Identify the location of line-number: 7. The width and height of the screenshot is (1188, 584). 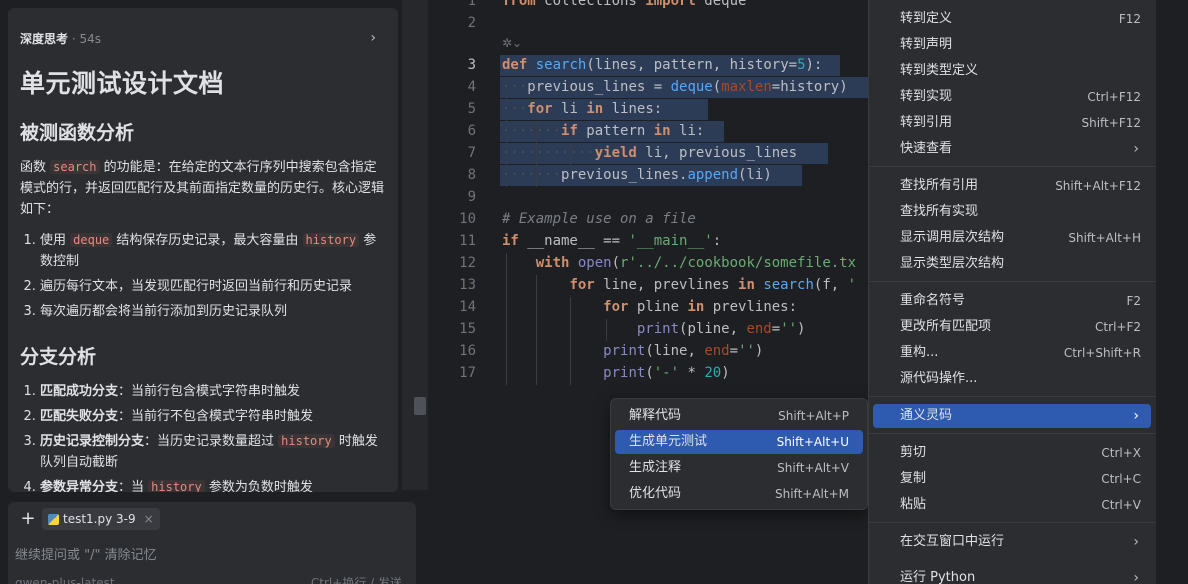
(471, 153).